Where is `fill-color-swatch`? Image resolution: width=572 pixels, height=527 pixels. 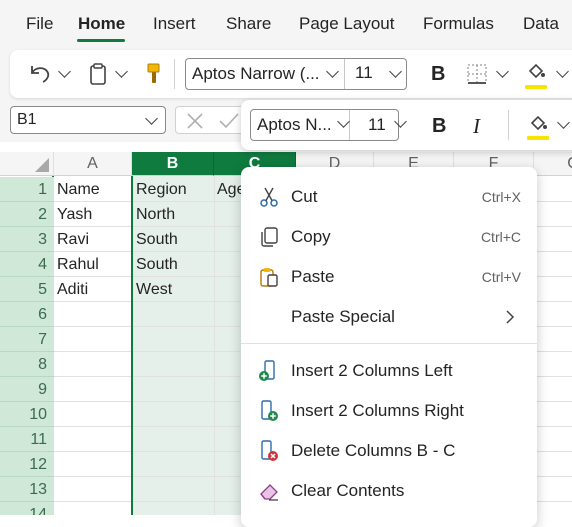
fill-color-swatch is located at coordinates (536, 87).